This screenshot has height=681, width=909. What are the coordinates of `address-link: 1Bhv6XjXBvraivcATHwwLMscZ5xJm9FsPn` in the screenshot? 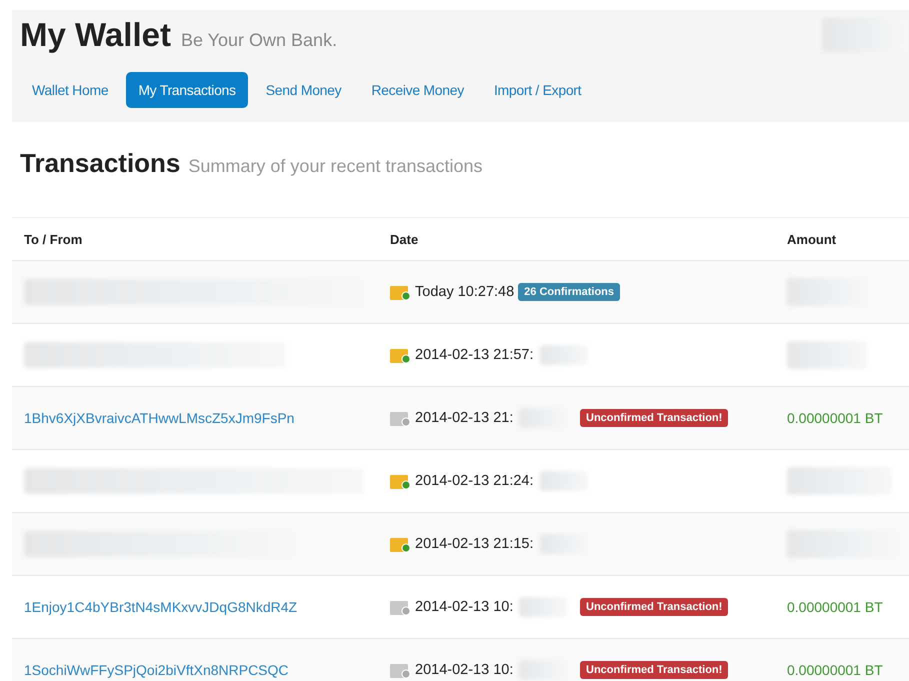 It's located at (159, 418).